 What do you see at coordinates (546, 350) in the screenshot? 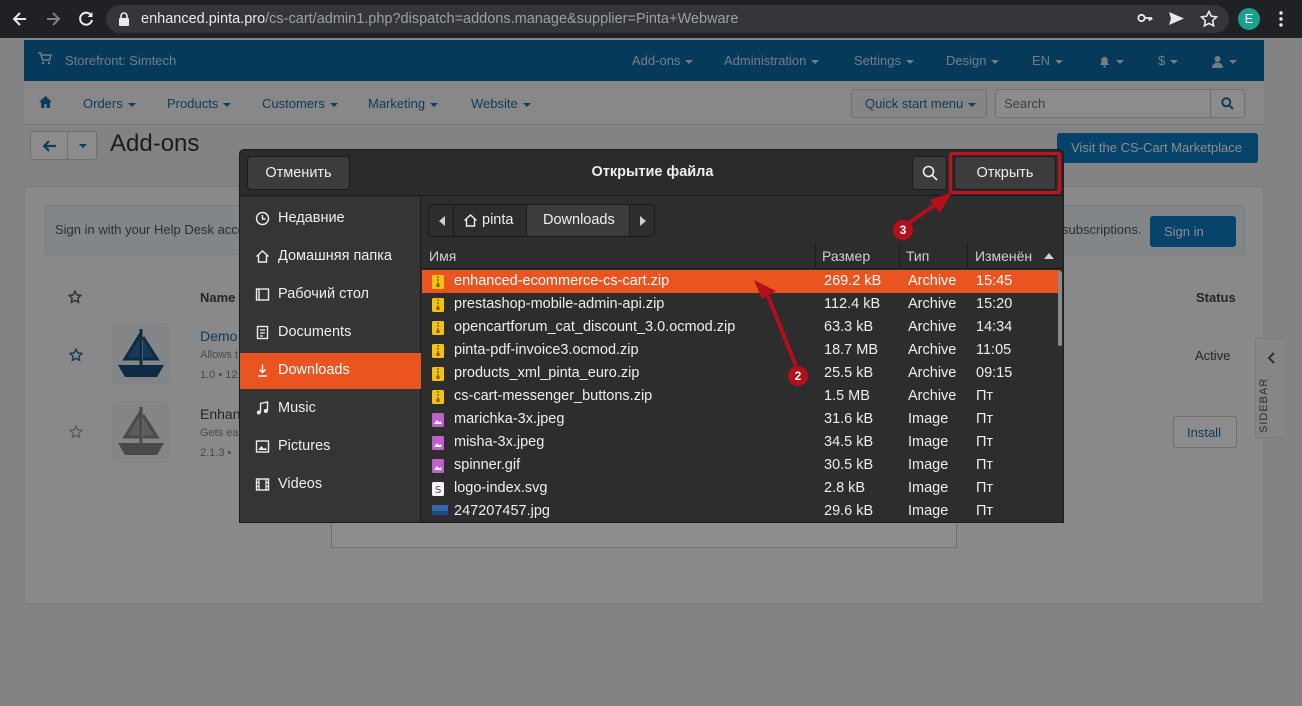
I see `file-name: pinta-pdf-invoice3.ocmod.zip` at bounding box center [546, 350].